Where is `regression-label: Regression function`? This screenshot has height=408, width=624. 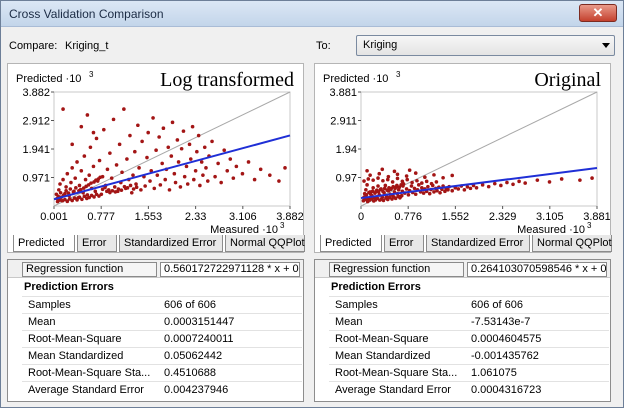 regression-label: Regression function is located at coordinates (396, 269).